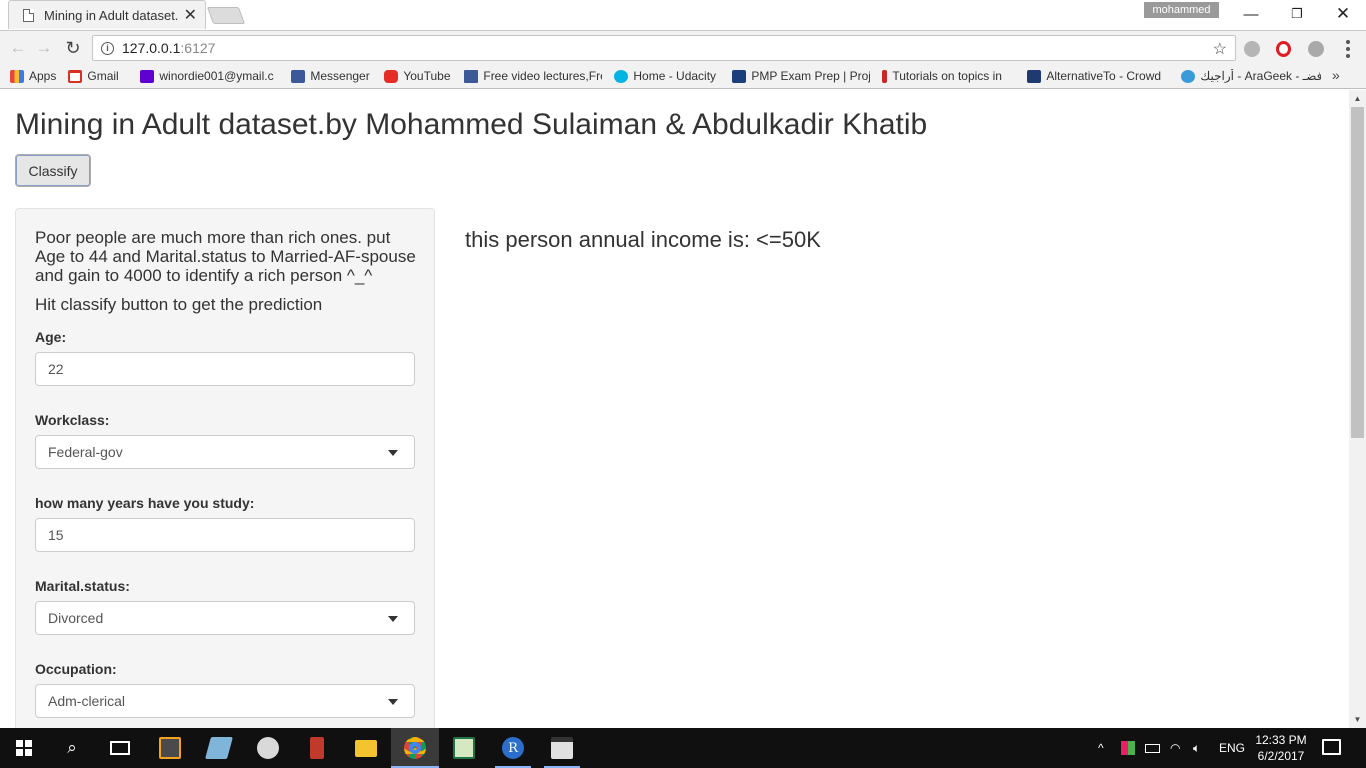 This screenshot has width=1366, height=768. I want to click on arageek-icon, so click(1188, 76).